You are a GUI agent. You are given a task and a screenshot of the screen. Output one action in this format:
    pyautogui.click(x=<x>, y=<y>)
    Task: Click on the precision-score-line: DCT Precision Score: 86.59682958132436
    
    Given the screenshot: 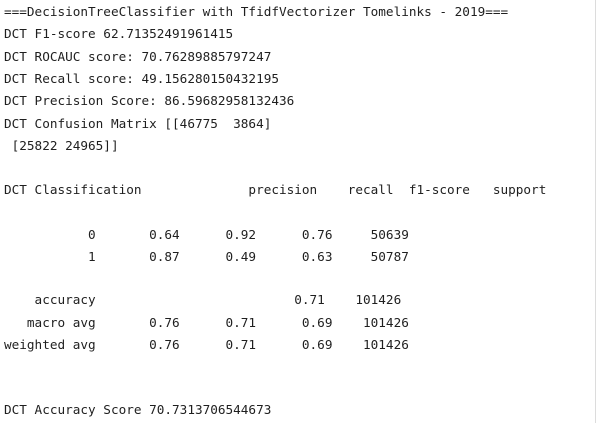 What is the action you would take?
    pyautogui.click(x=149, y=100)
    